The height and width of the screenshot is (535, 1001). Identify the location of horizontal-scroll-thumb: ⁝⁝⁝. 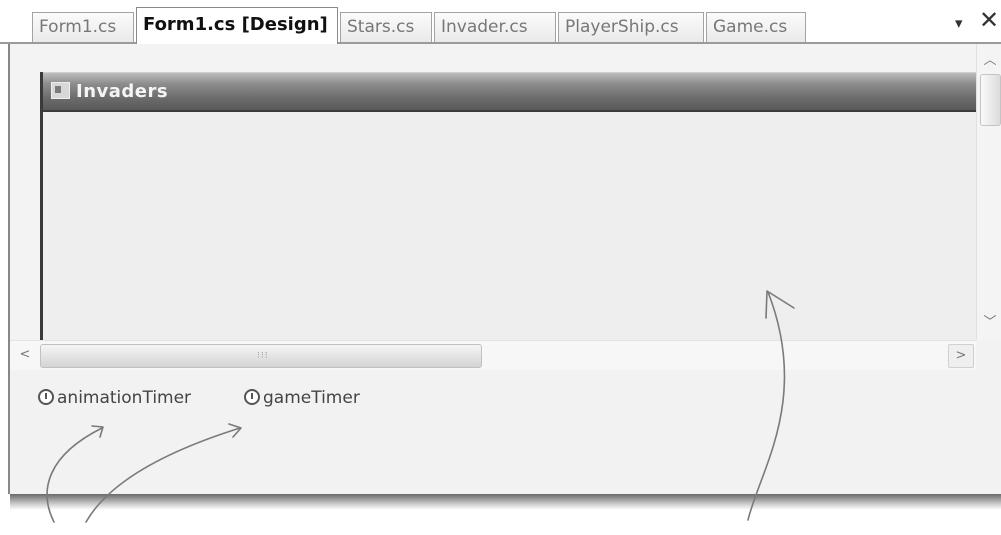
(261, 356).